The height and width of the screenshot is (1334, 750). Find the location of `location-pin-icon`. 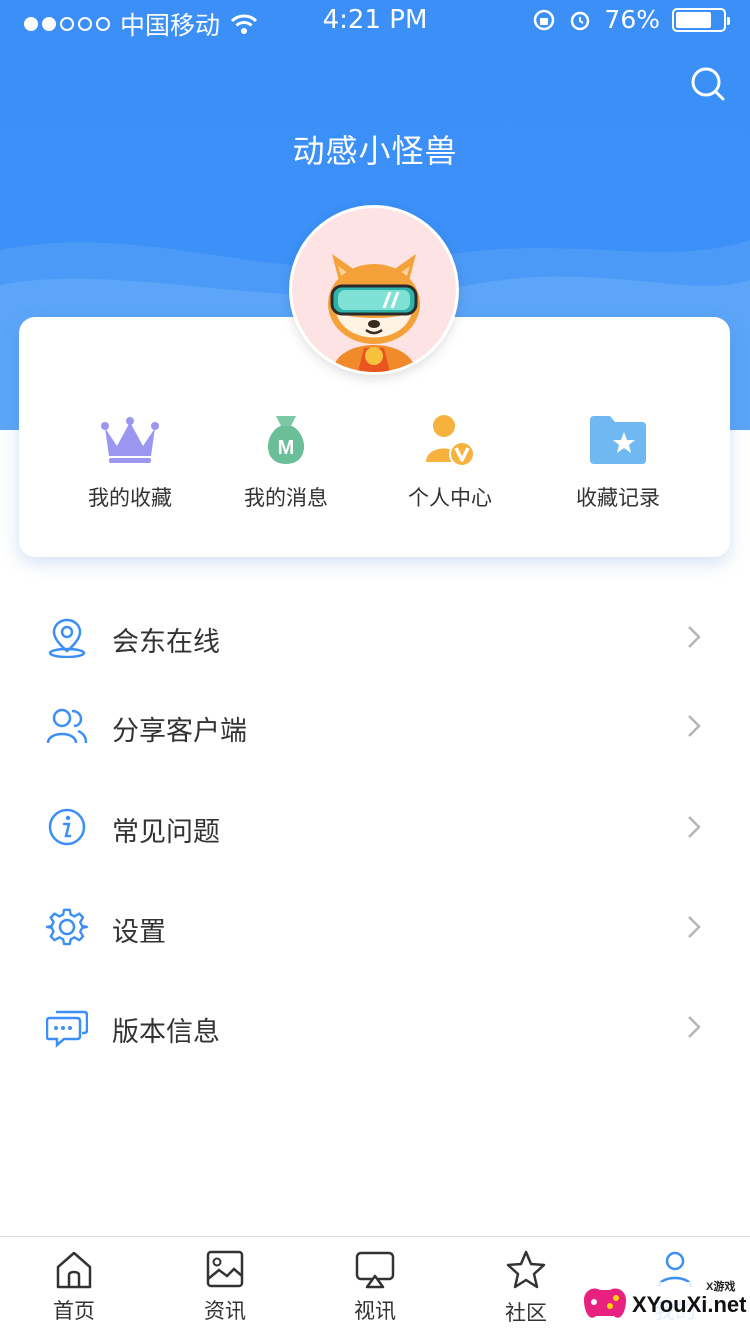

location-pin-icon is located at coordinates (67, 638).